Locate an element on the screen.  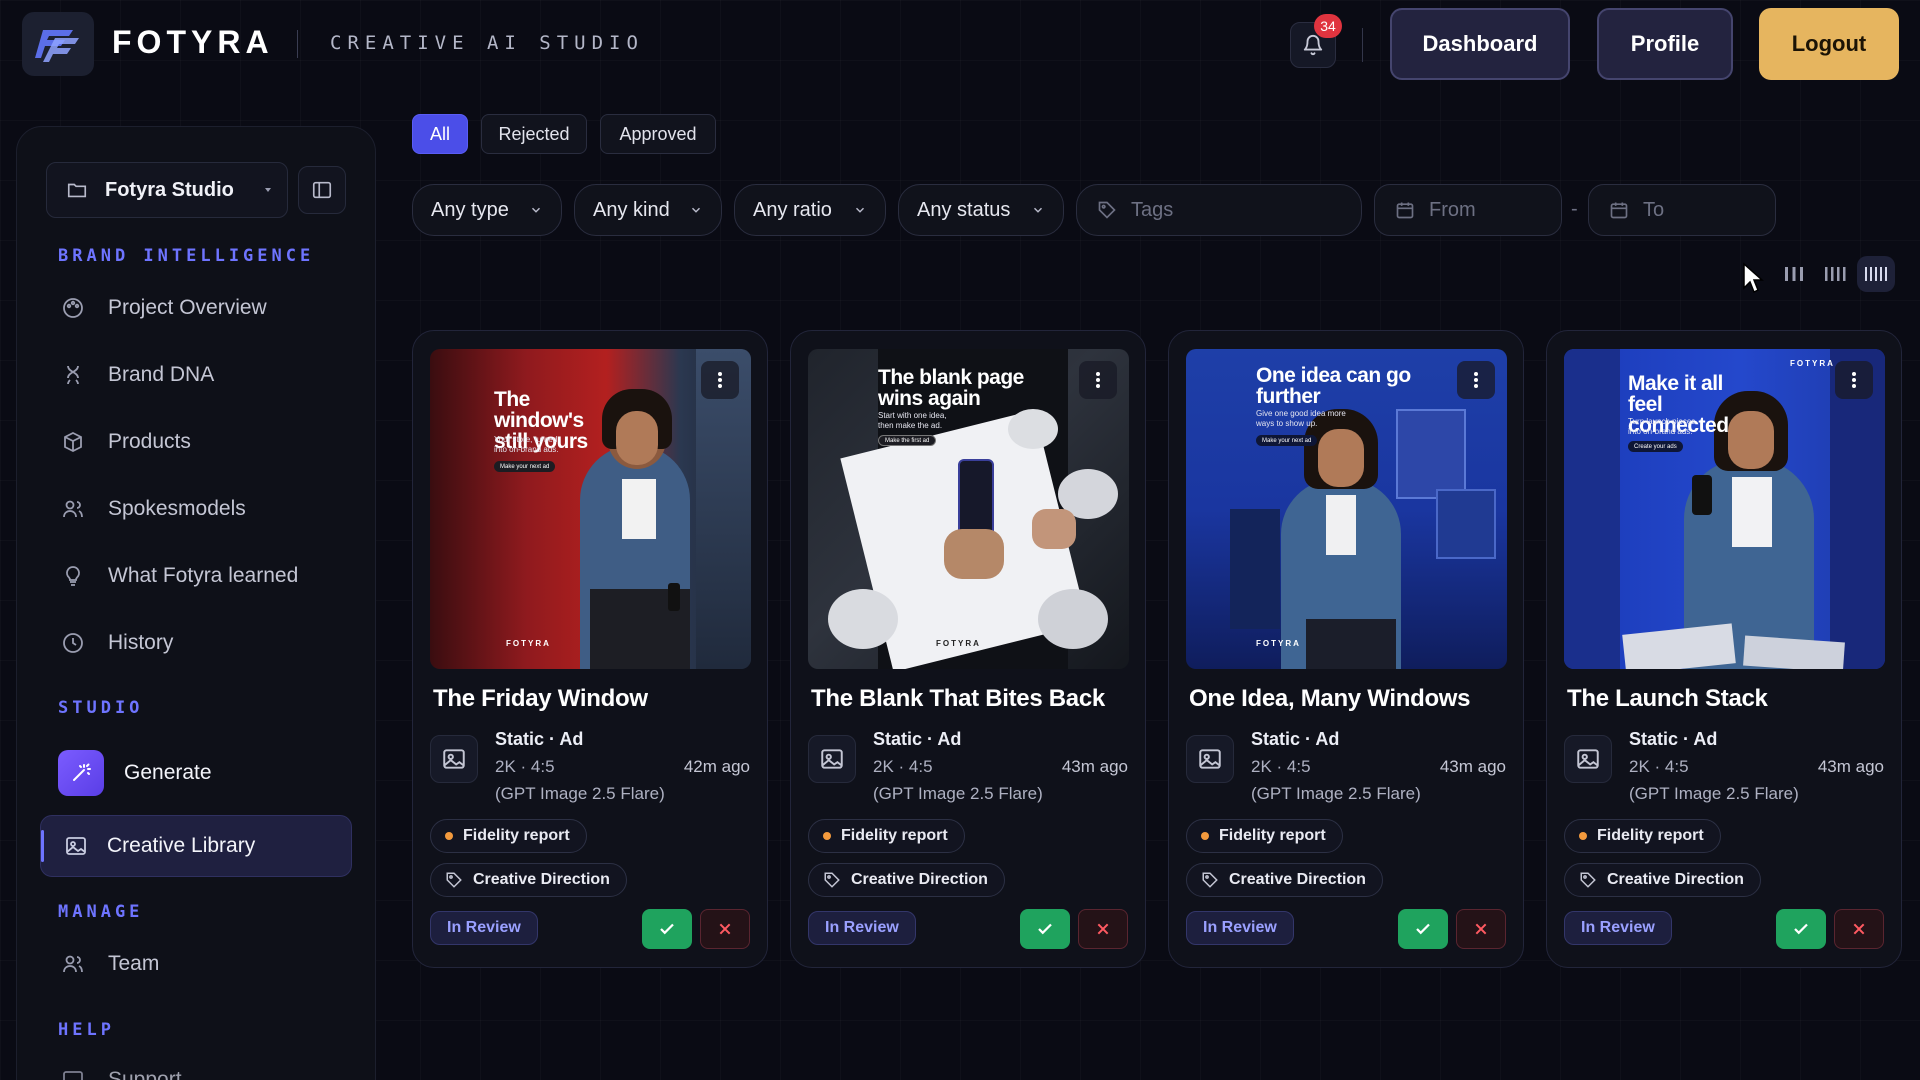
to-date-input: To is located at coordinates (1682, 210).